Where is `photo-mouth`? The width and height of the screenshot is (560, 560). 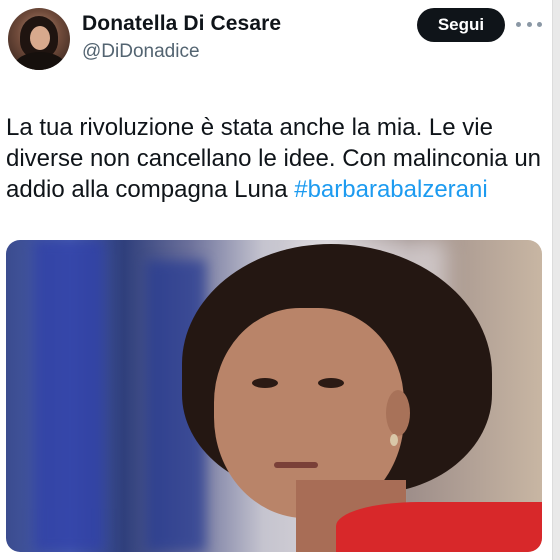
photo-mouth is located at coordinates (296, 465).